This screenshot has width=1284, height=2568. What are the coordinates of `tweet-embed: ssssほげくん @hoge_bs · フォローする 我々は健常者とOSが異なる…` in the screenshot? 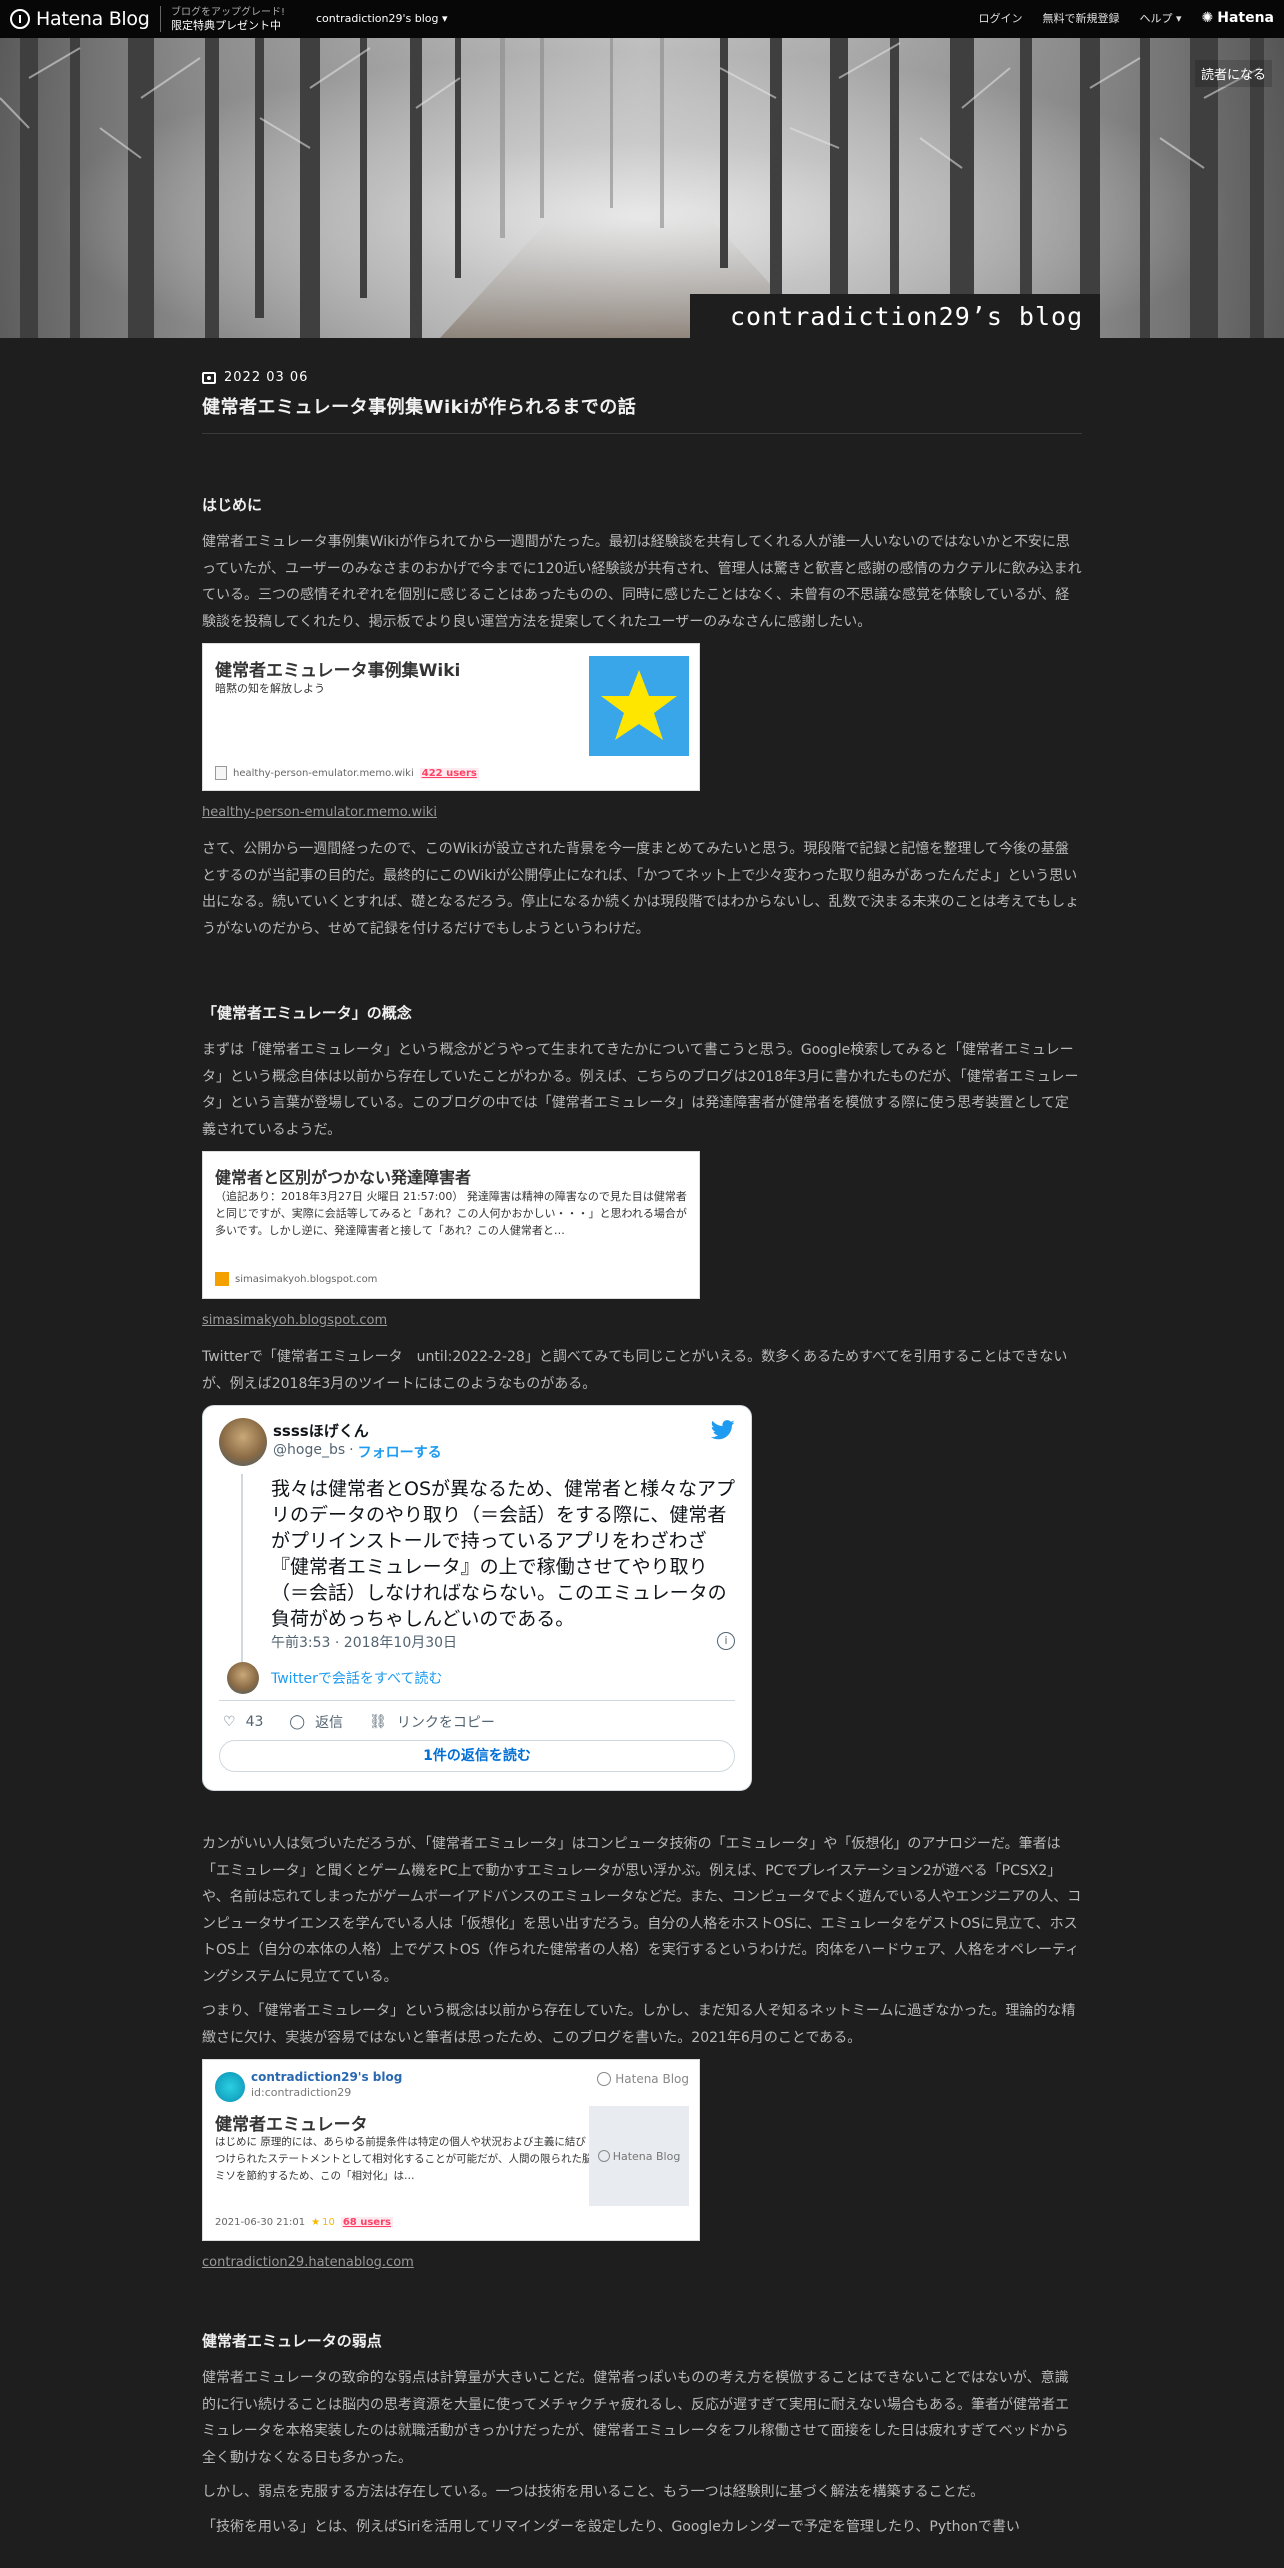 It's located at (477, 1598).